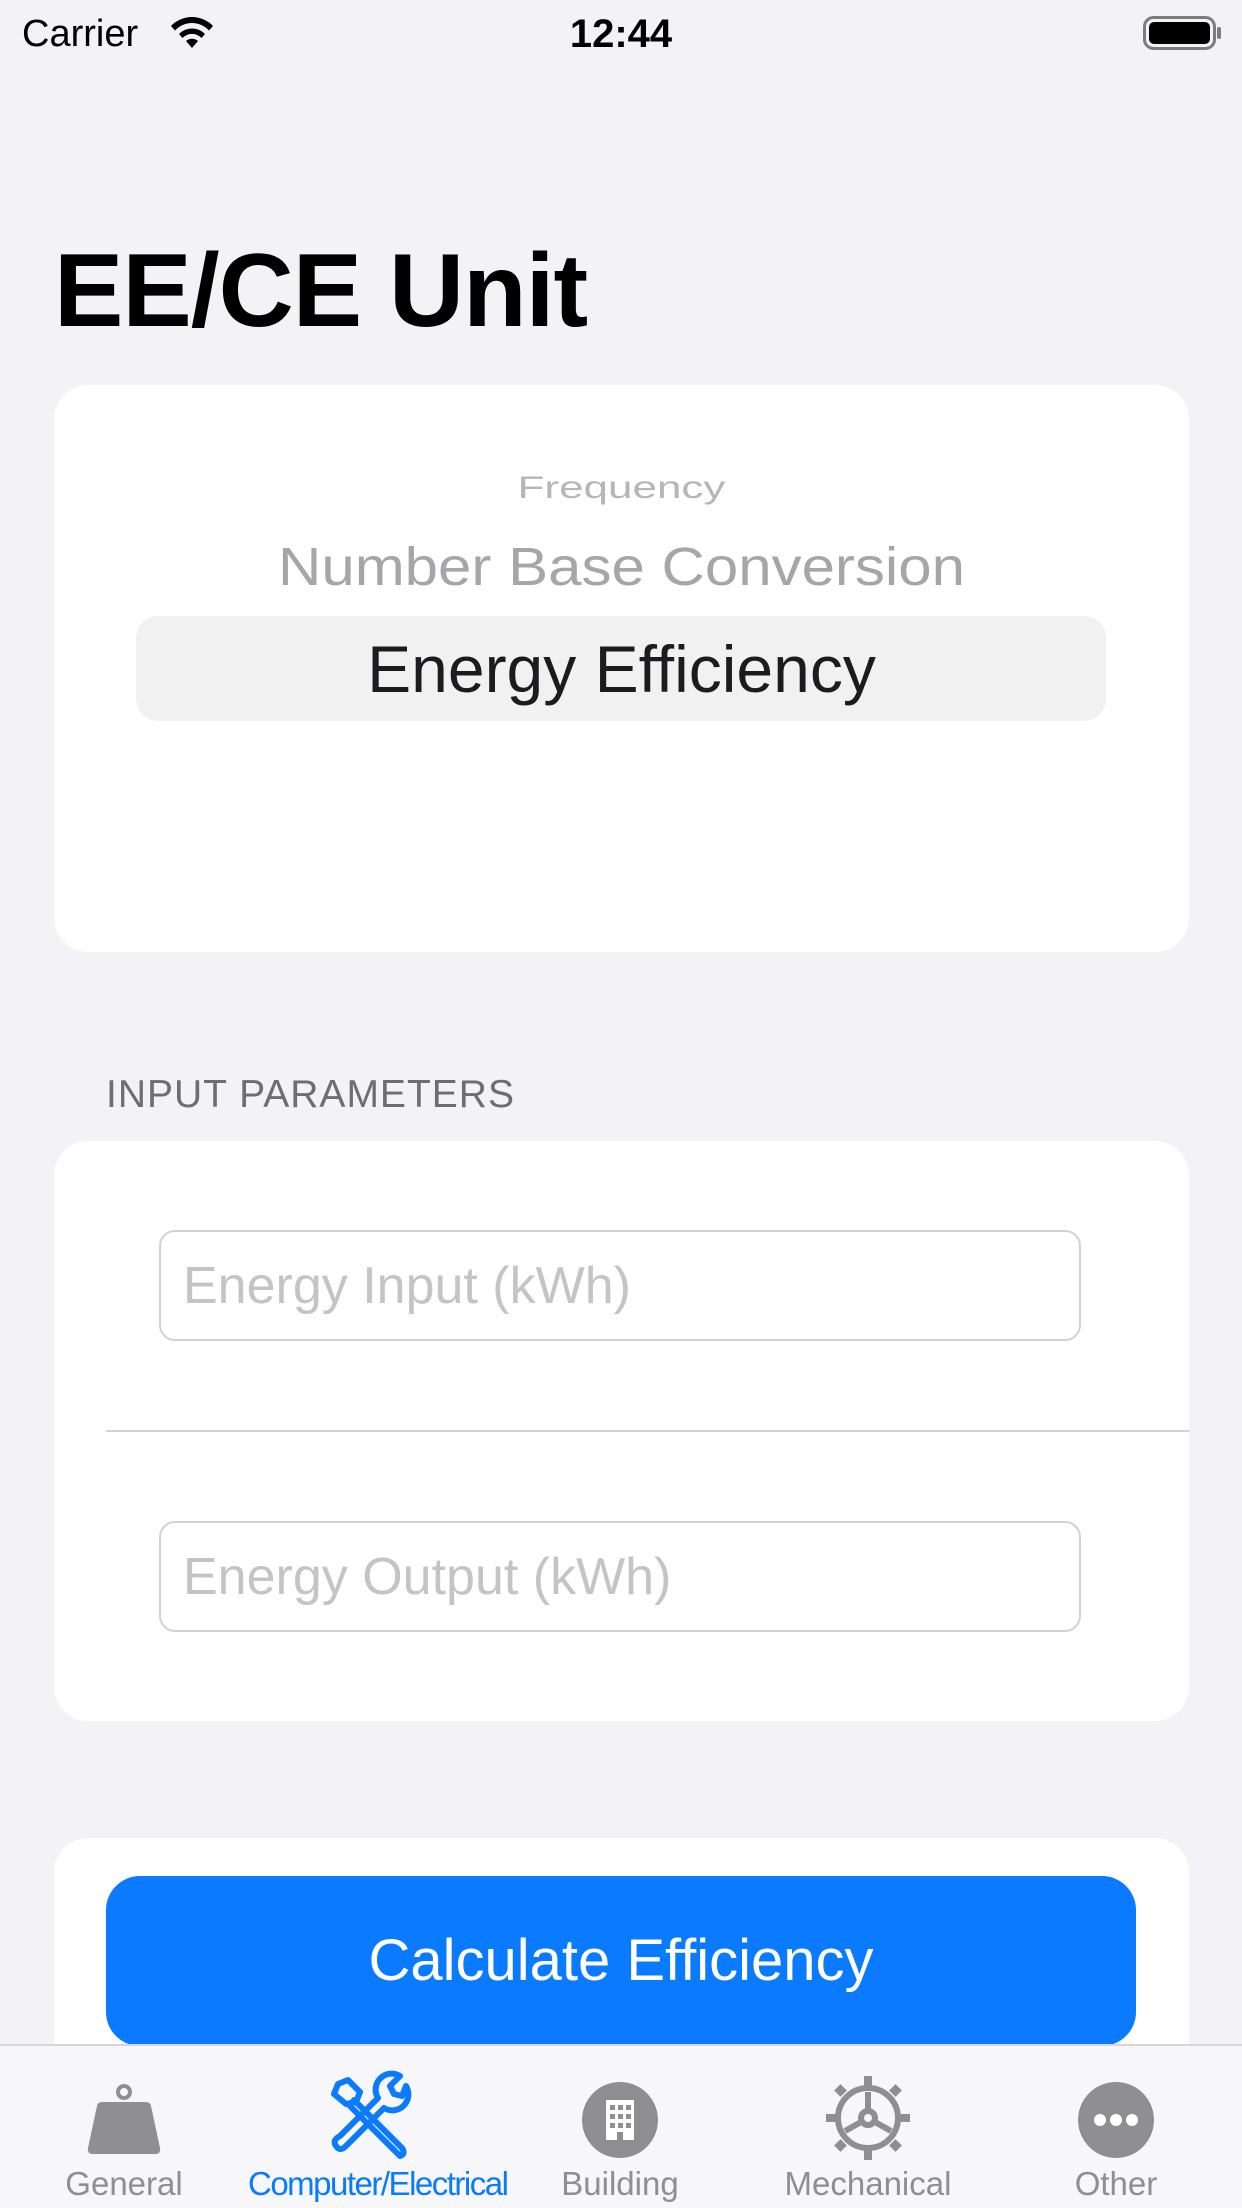 The height and width of the screenshot is (2208, 1242). Describe the element at coordinates (371, 2114) in the screenshot. I see `tools-icon` at that location.